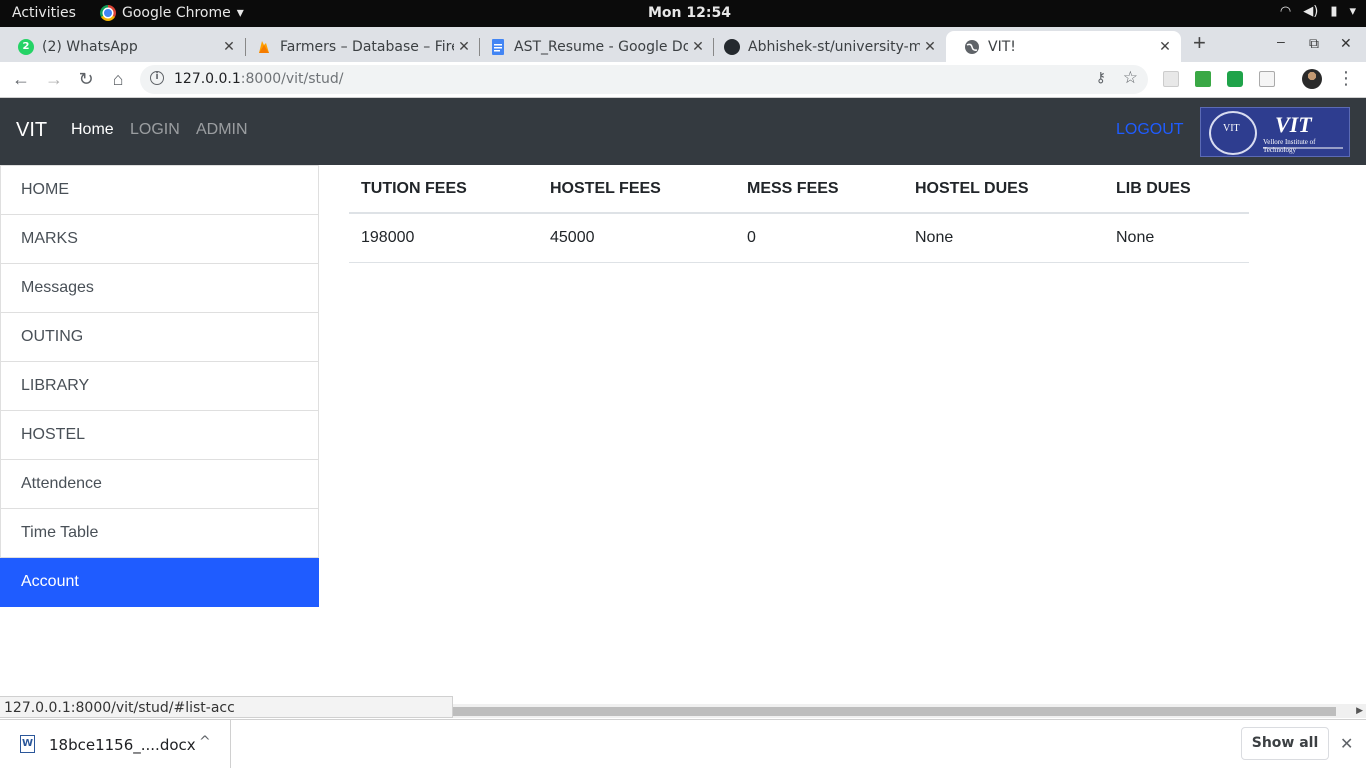  I want to click on bookmark-star-icon: ☆, so click(1130, 78).